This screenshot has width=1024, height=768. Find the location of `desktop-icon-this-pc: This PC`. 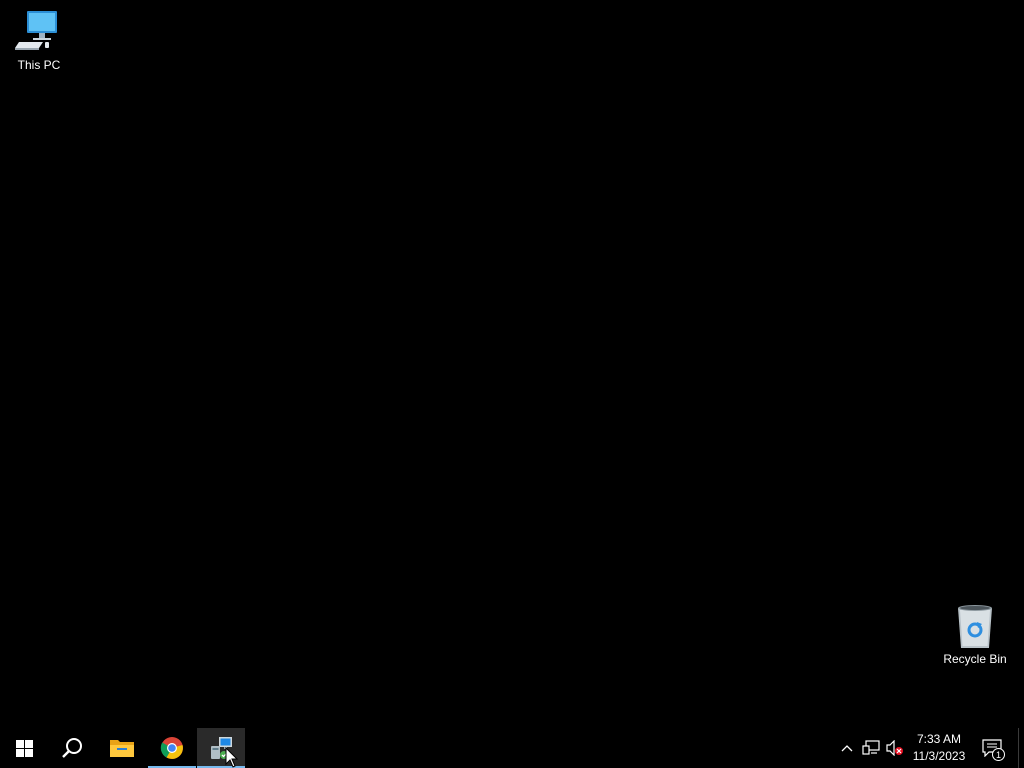

desktop-icon-this-pc: This PC is located at coordinates (39, 40).